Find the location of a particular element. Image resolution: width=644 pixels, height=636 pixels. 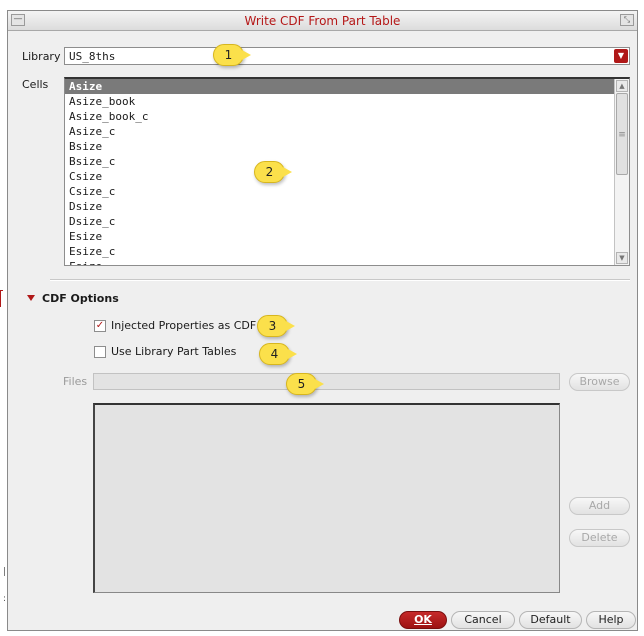

window-title: Write CDF From Part Table is located at coordinates (322, 21).